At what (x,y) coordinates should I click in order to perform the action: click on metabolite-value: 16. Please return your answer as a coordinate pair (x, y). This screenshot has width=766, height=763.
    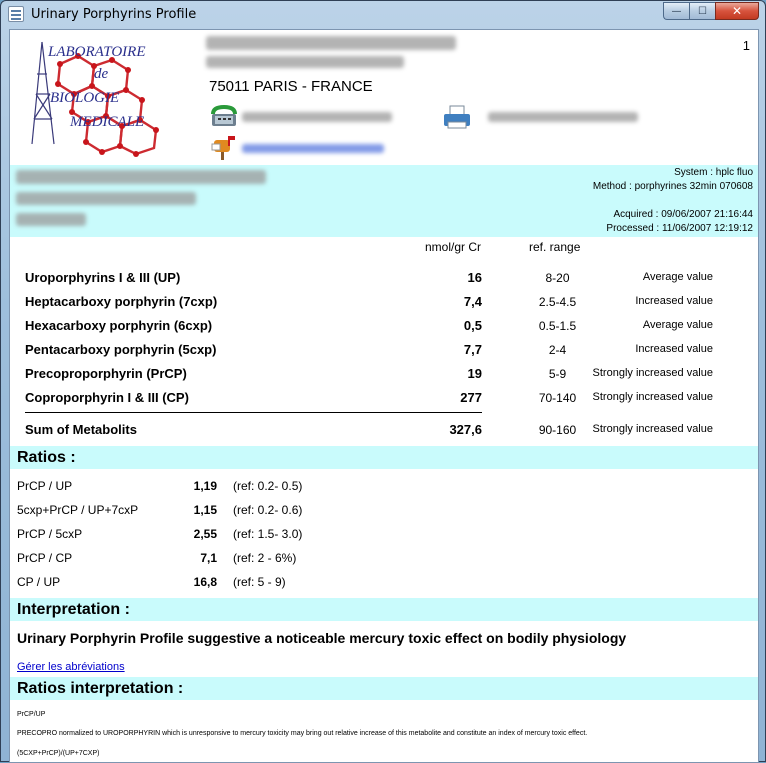
    Looking at the image, I should click on (474, 277).